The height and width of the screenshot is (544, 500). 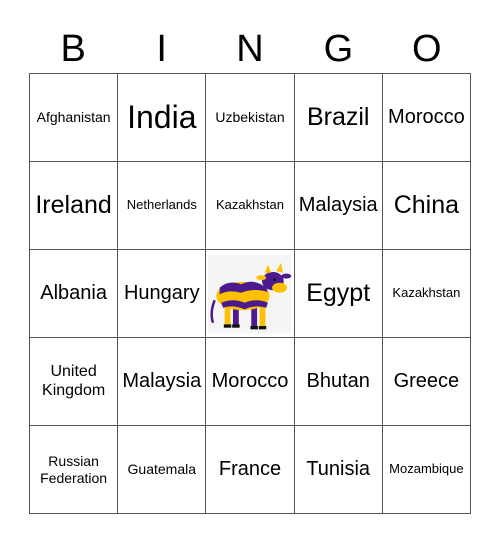 I want to click on bingo-cell: Greece, so click(x=426, y=382).